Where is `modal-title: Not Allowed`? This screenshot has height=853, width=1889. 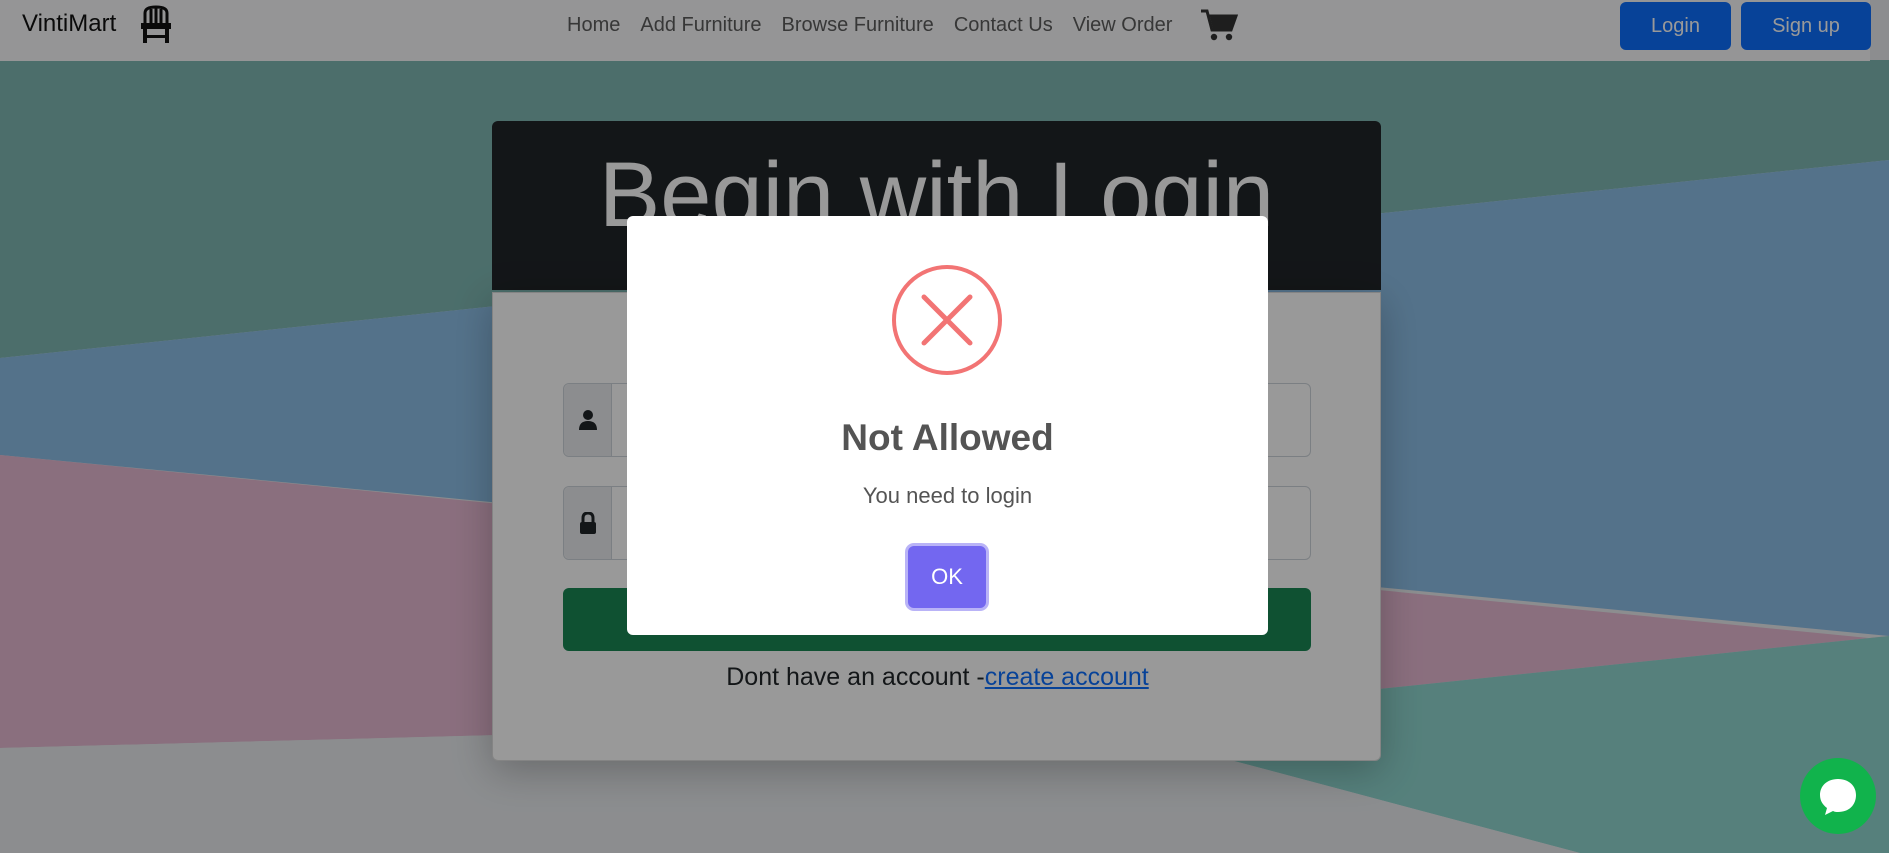 modal-title: Not Allowed is located at coordinates (947, 437).